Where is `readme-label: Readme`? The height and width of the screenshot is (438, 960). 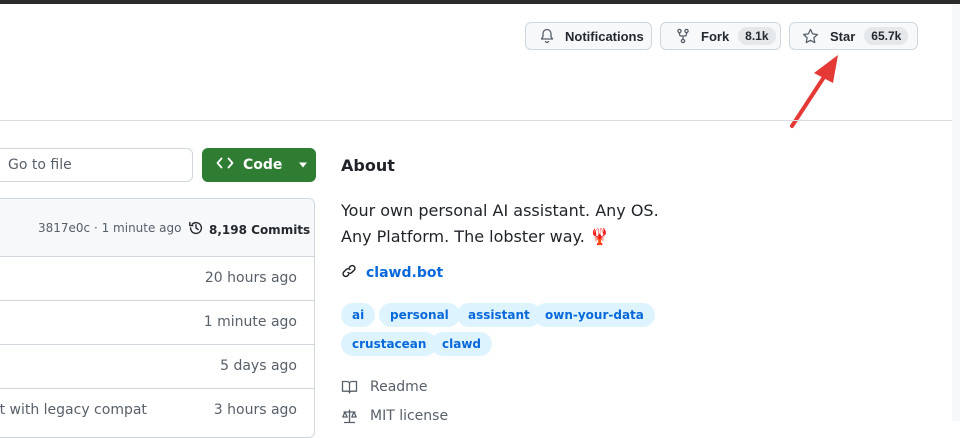
readme-label: Readme is located at coordinates (399, 387).